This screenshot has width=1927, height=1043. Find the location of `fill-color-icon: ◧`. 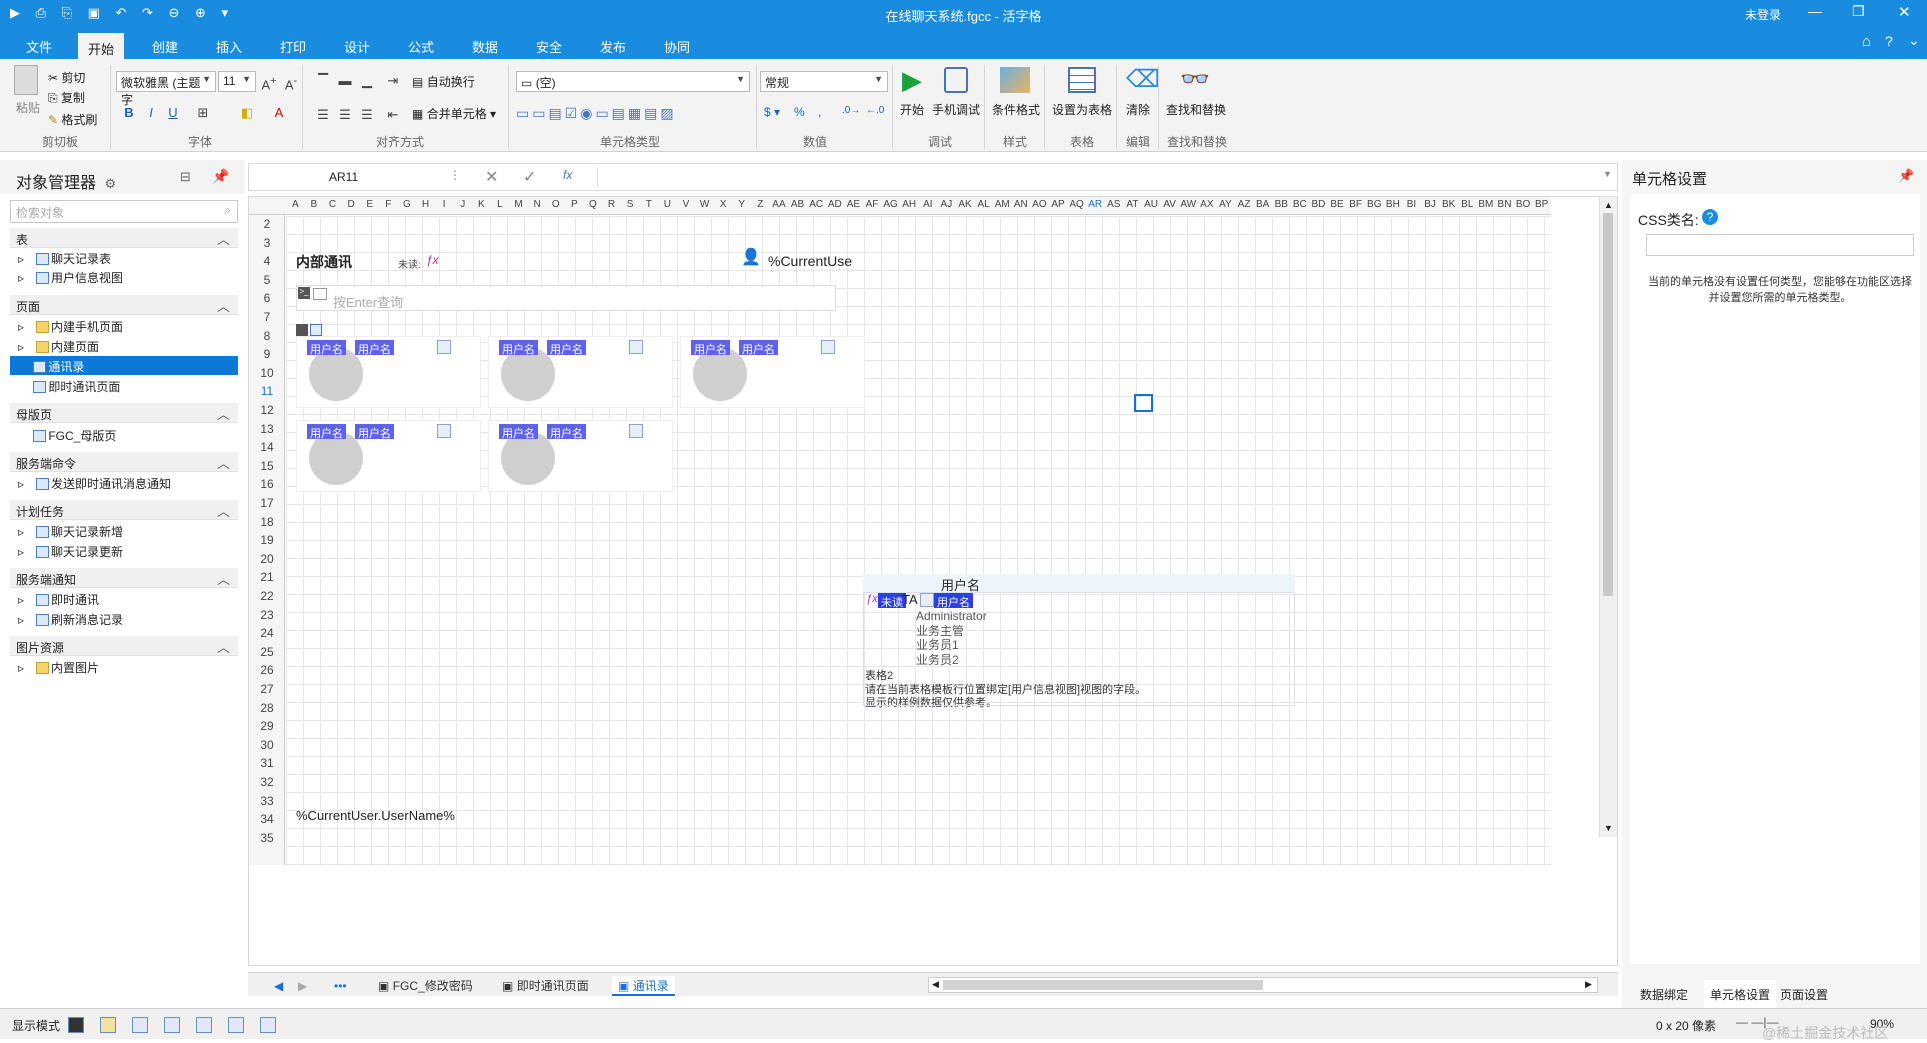

fill-color-icon: ◧ is located at coordinates (247, 113).